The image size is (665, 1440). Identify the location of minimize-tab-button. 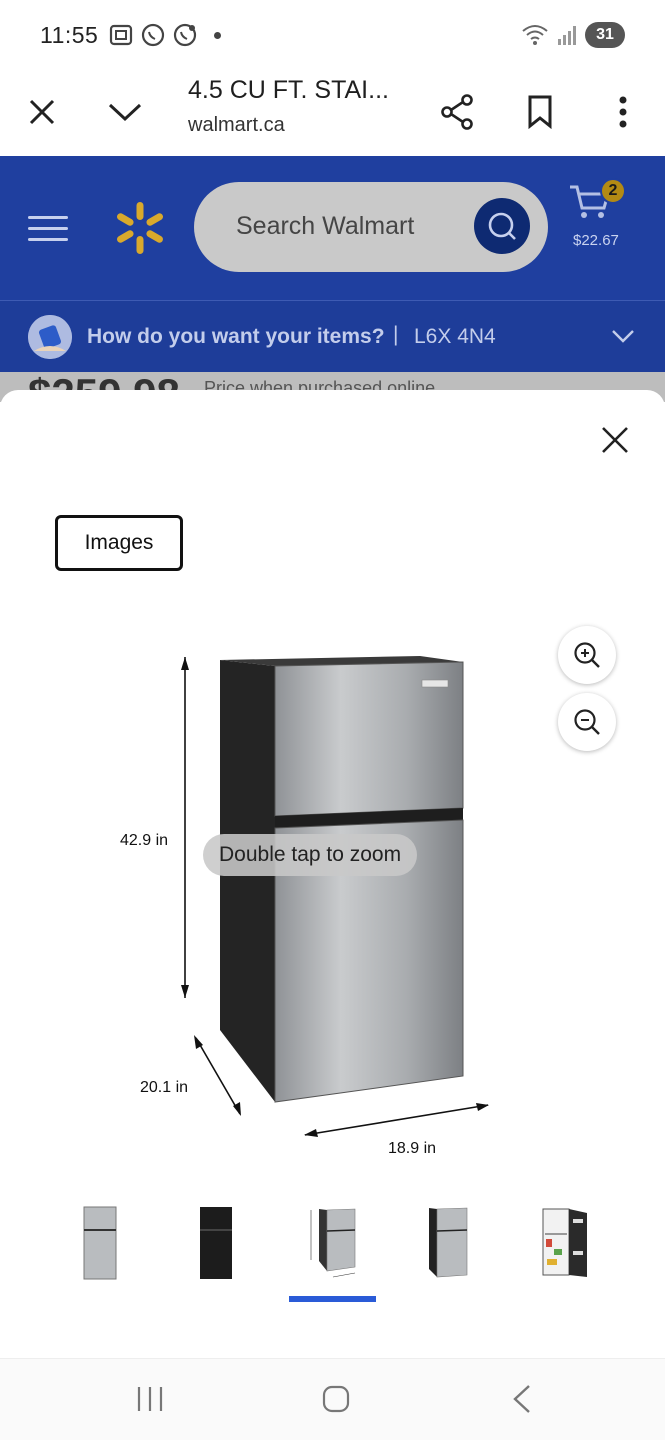
(125, 112).